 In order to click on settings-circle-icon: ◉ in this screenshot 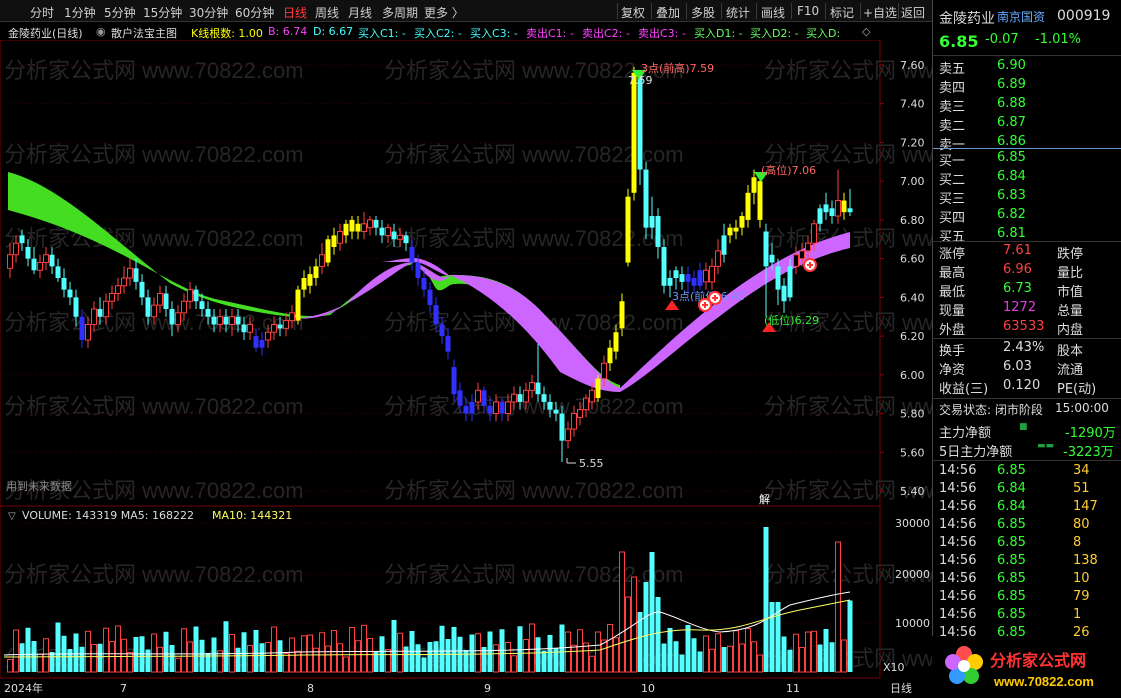, I will do `click(101, 31)`.